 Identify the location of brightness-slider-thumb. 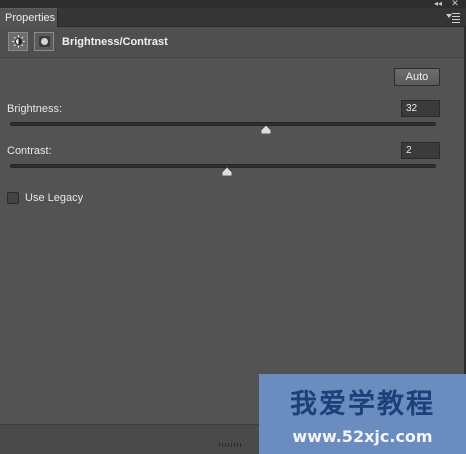
(265, 129).